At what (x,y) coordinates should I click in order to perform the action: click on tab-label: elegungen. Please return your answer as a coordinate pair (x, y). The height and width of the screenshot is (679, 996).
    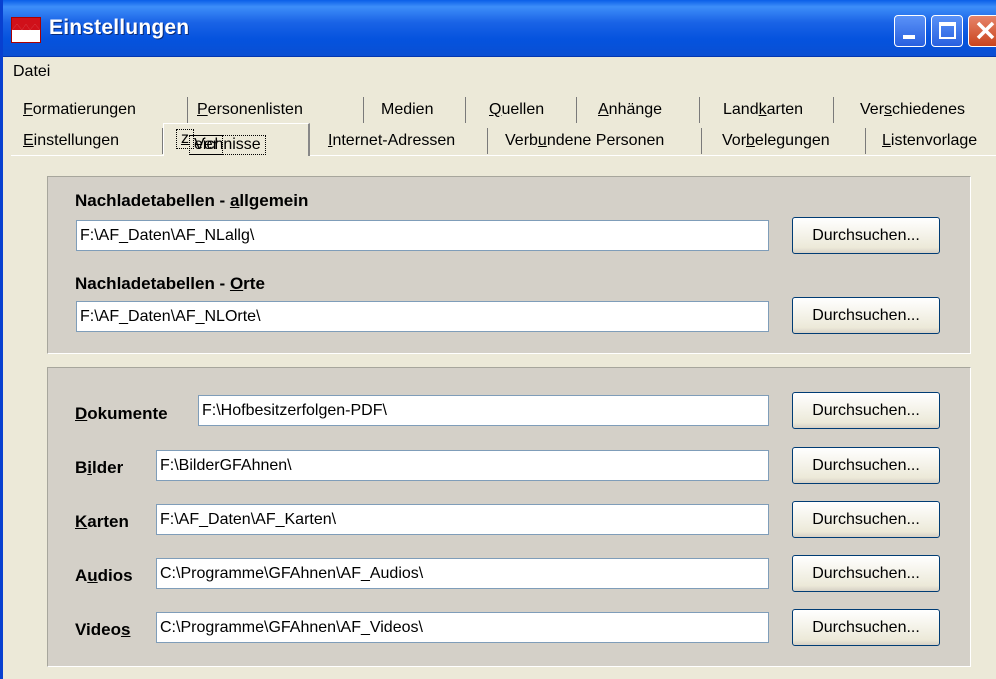
    Looking at the image, I should click on (792, 140).